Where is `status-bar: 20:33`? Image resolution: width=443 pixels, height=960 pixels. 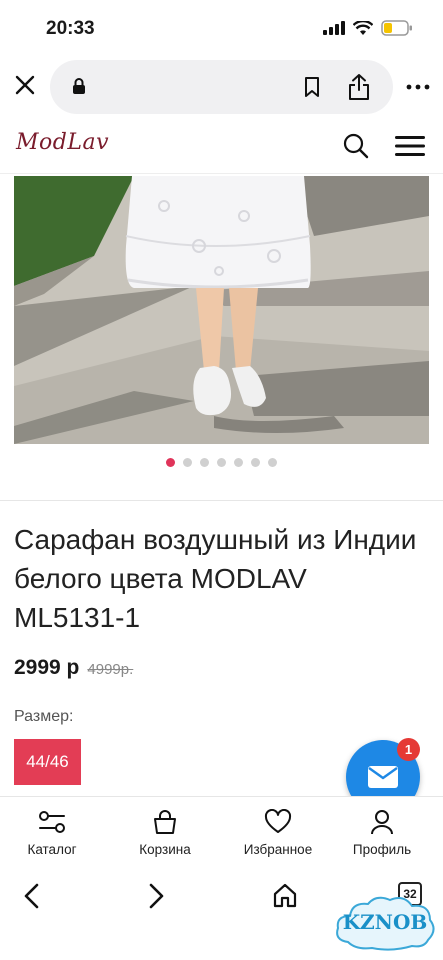 status-bar: 20:33 is located at coordinates (221, 29).